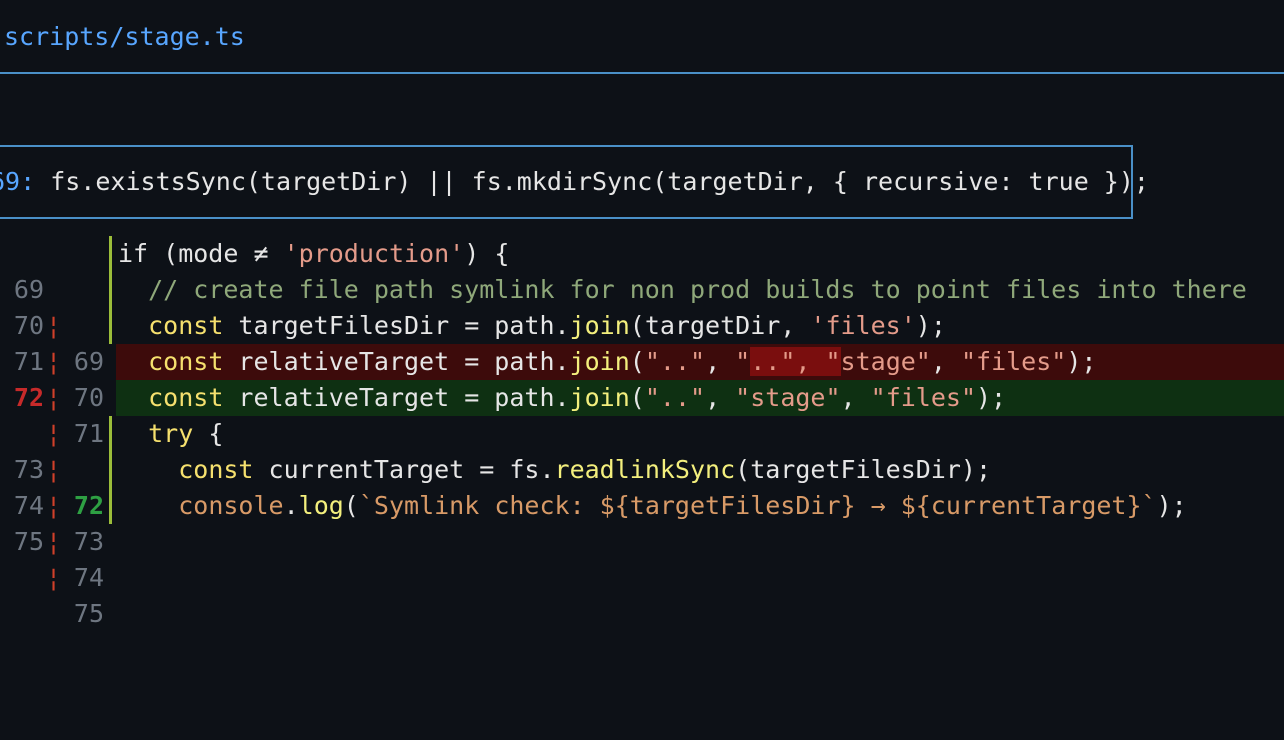 This screenshot has width=1284, height=740. I want to click on code-token: try, so click(171, 433).